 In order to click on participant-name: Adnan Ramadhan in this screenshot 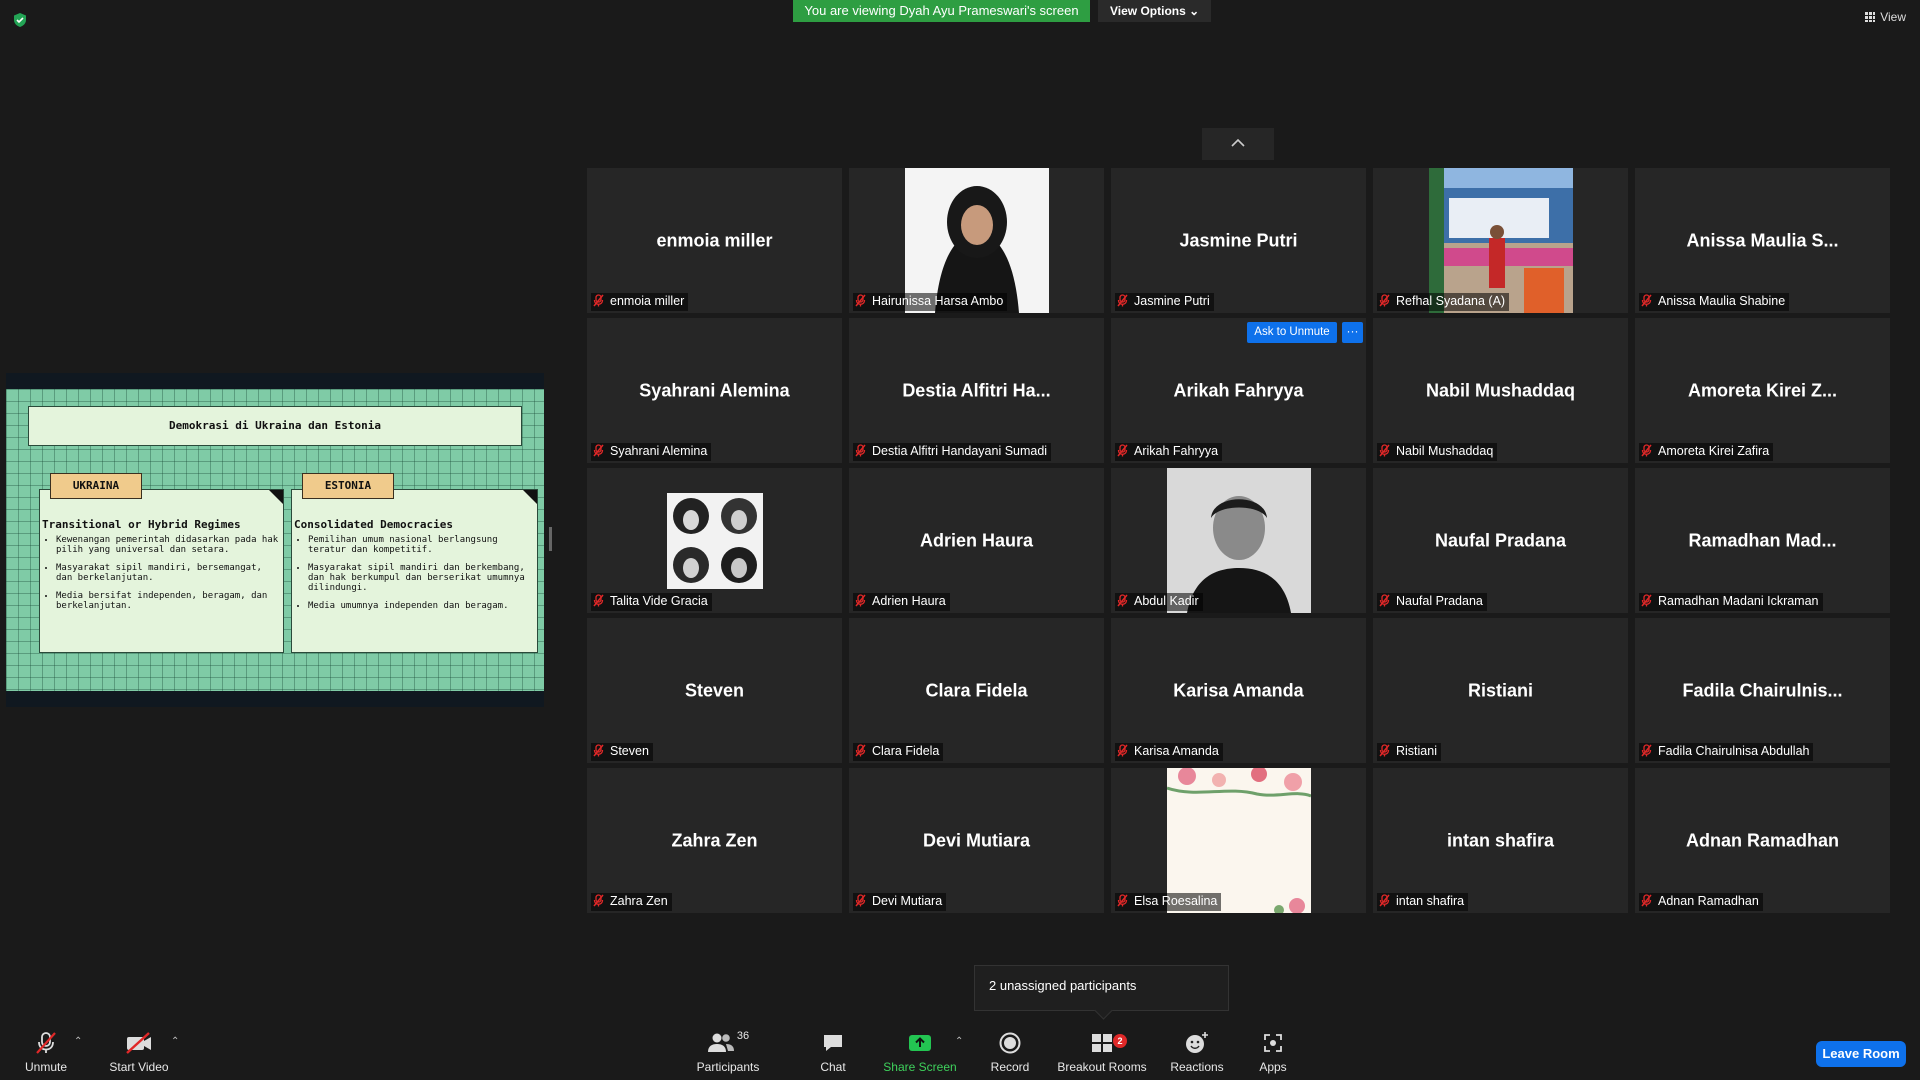, I will do `click(1708, 901)`.